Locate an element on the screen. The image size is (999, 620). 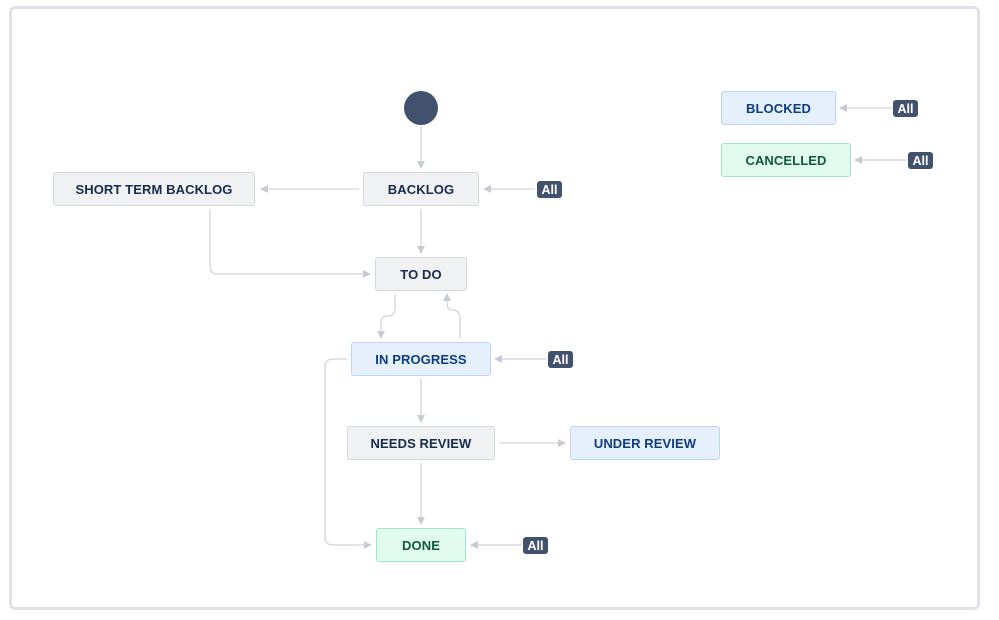
status-done: DONE is located at coordinates (421, 545).